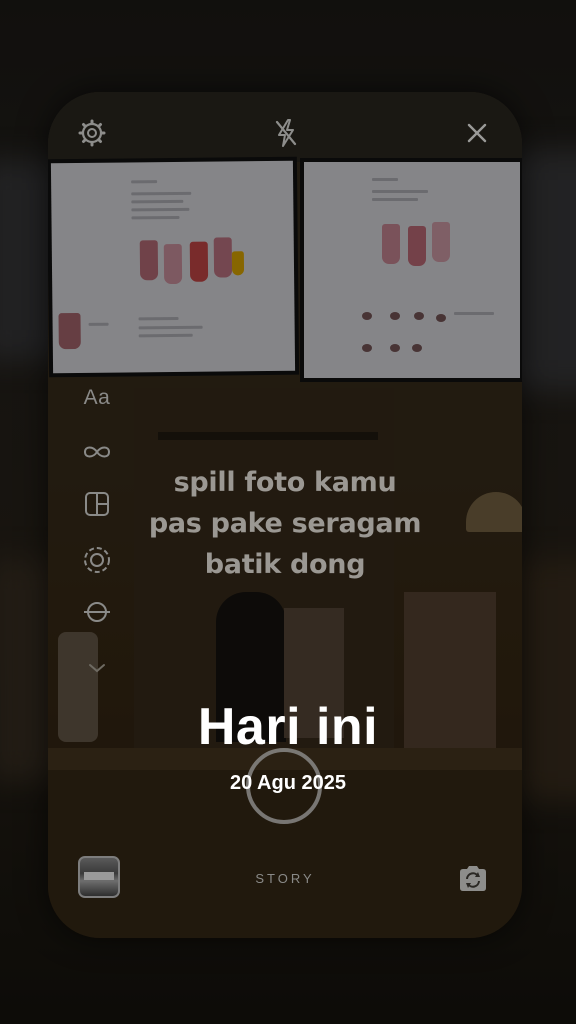 The width and height of the screenshot is (576, 1024). I want to click on date-title: Hari ini, so click(288, 727).